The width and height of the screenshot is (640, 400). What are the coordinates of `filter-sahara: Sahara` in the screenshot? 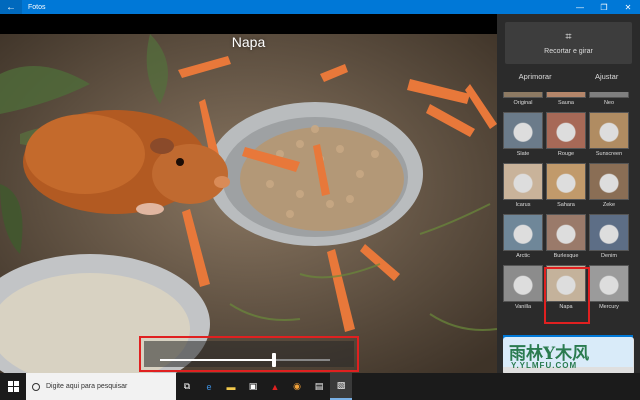 It's located at (566, 185).